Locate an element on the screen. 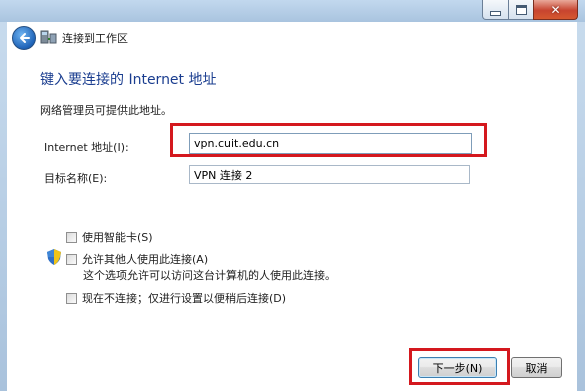  page-heading: 键入要连接的 Internet 地址 is located at coordinates (128, 80).